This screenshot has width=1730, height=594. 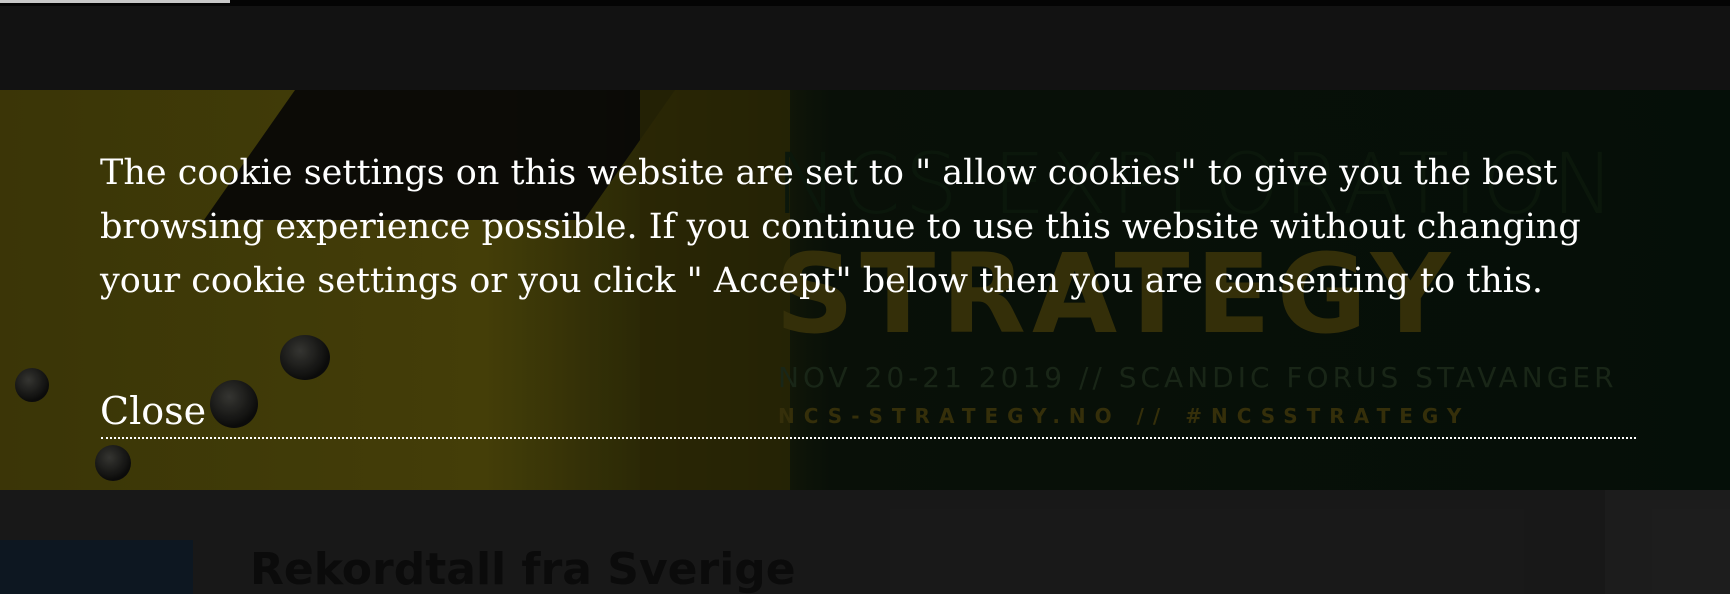 I want to click on close-button: Close, so click(x=153, y=411).